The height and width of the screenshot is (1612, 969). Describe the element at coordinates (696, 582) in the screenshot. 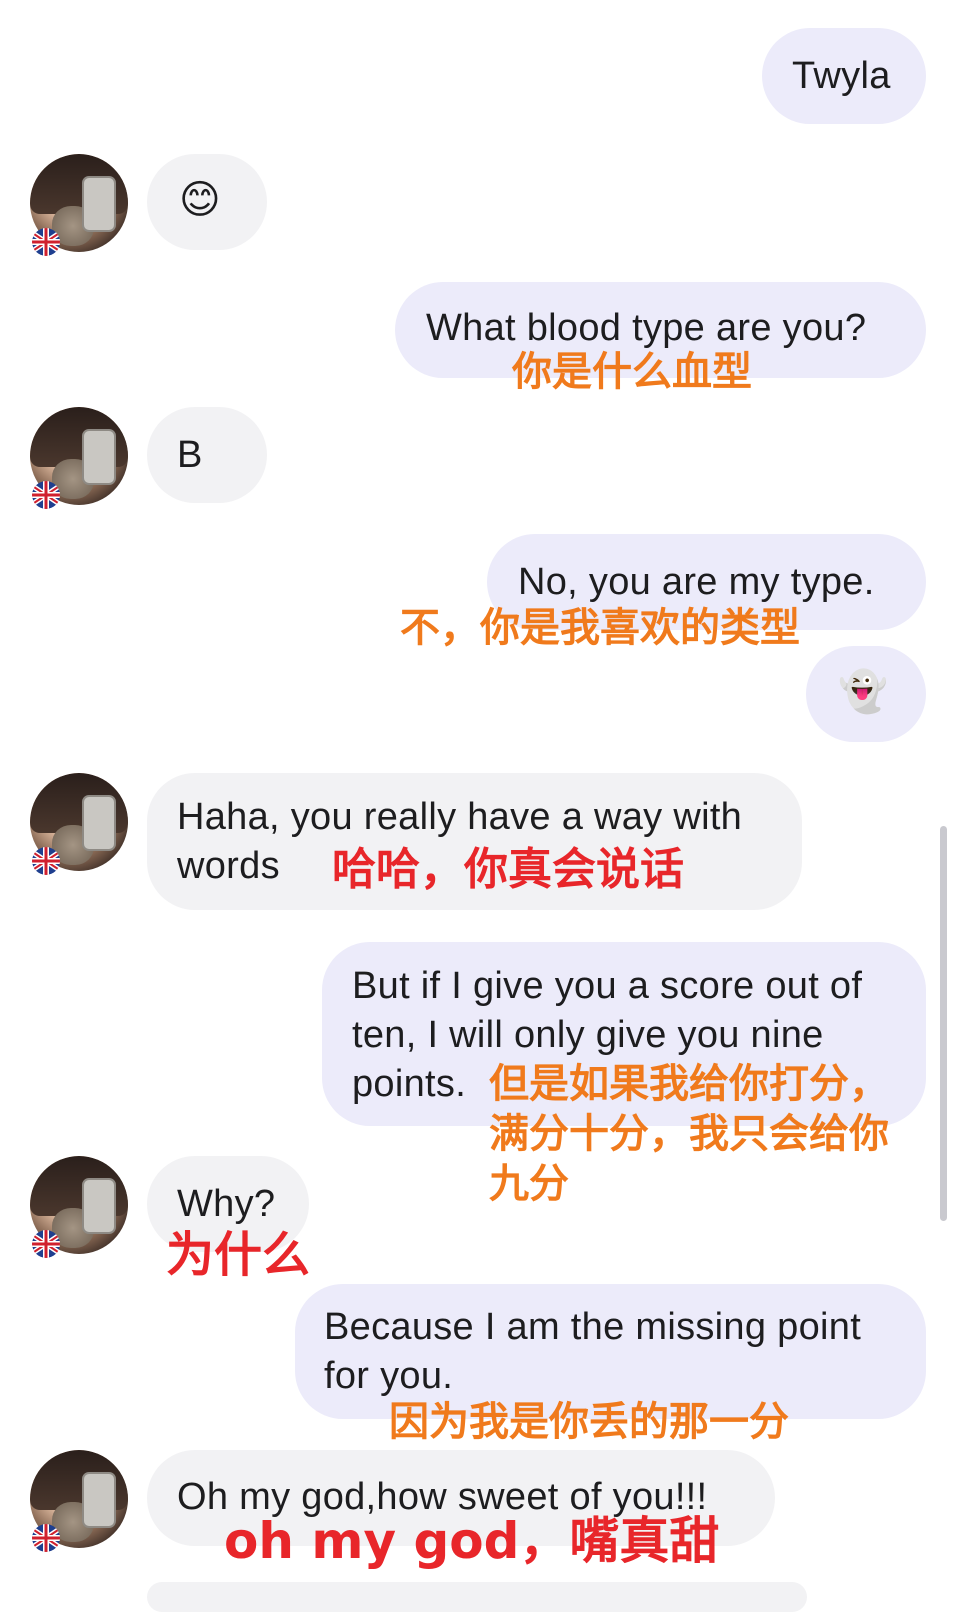

I see `message-text: No, you are my type.` at that location.